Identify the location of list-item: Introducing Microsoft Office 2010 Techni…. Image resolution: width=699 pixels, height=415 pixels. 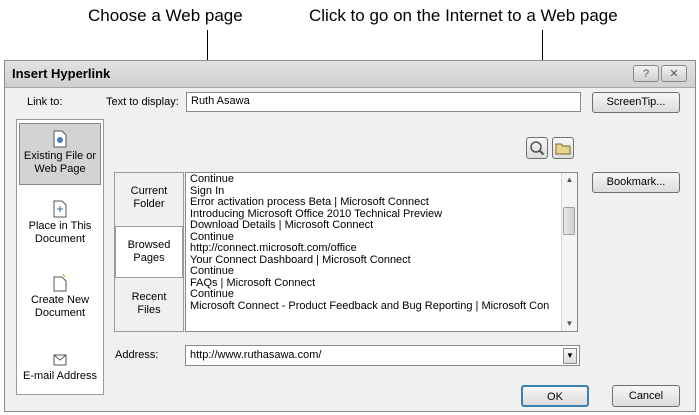
(376, 215).